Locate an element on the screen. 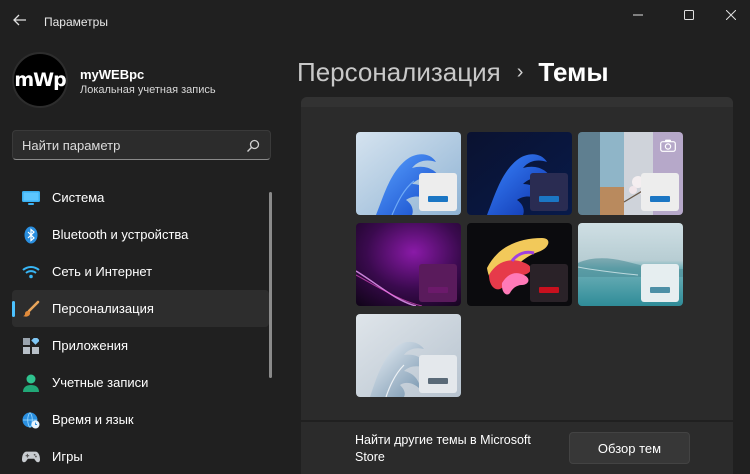 This screenshot has width=750, height=474. apps-icon is located at coordinates (31, 346).